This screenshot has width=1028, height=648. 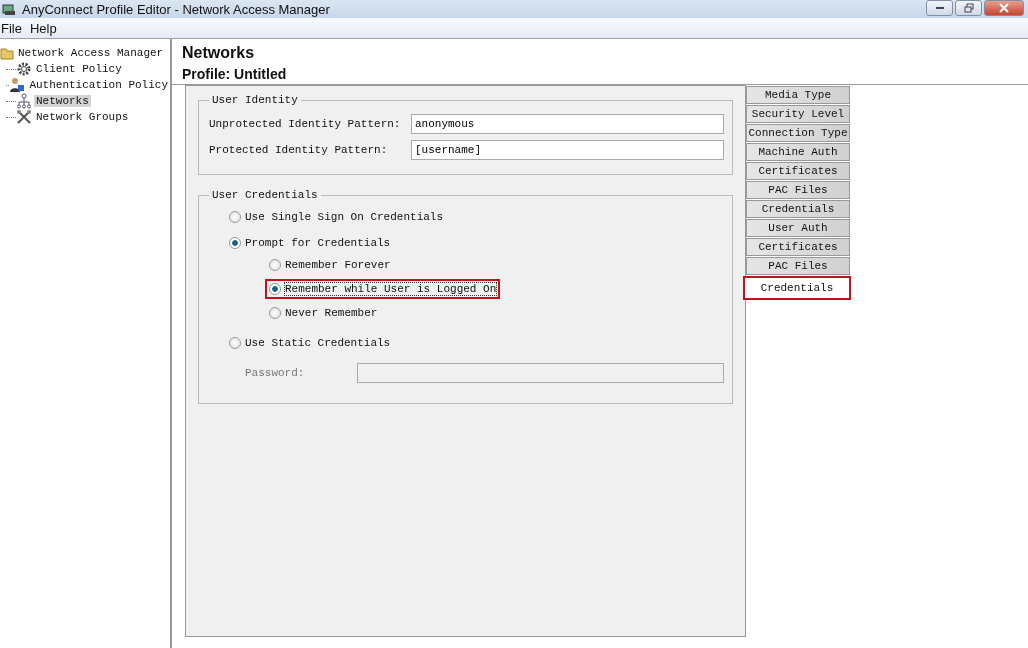 What do you see at coordinates (79, 69) in the screenshot?
I see `tree-item: Client Policy` at bounding box center [79, 69].